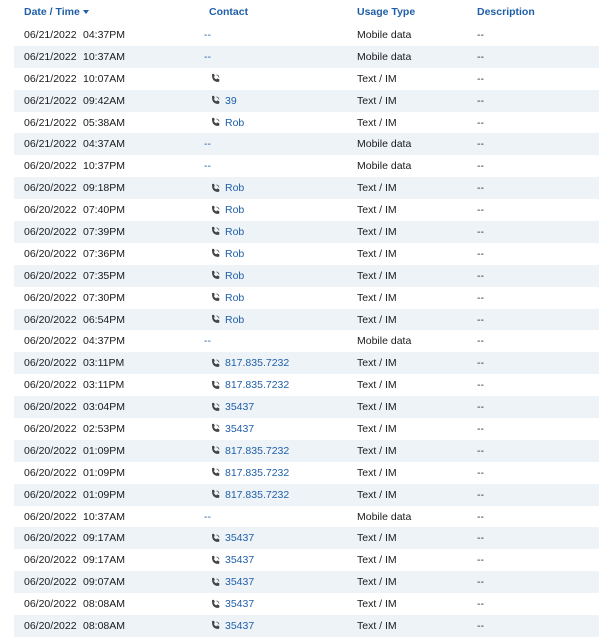 This screenshot has width=599, height=637. What do you see at coordinates (85, 12) in the screenshot?
I see `sort-descending-icon` at bounding box center [85, 12].